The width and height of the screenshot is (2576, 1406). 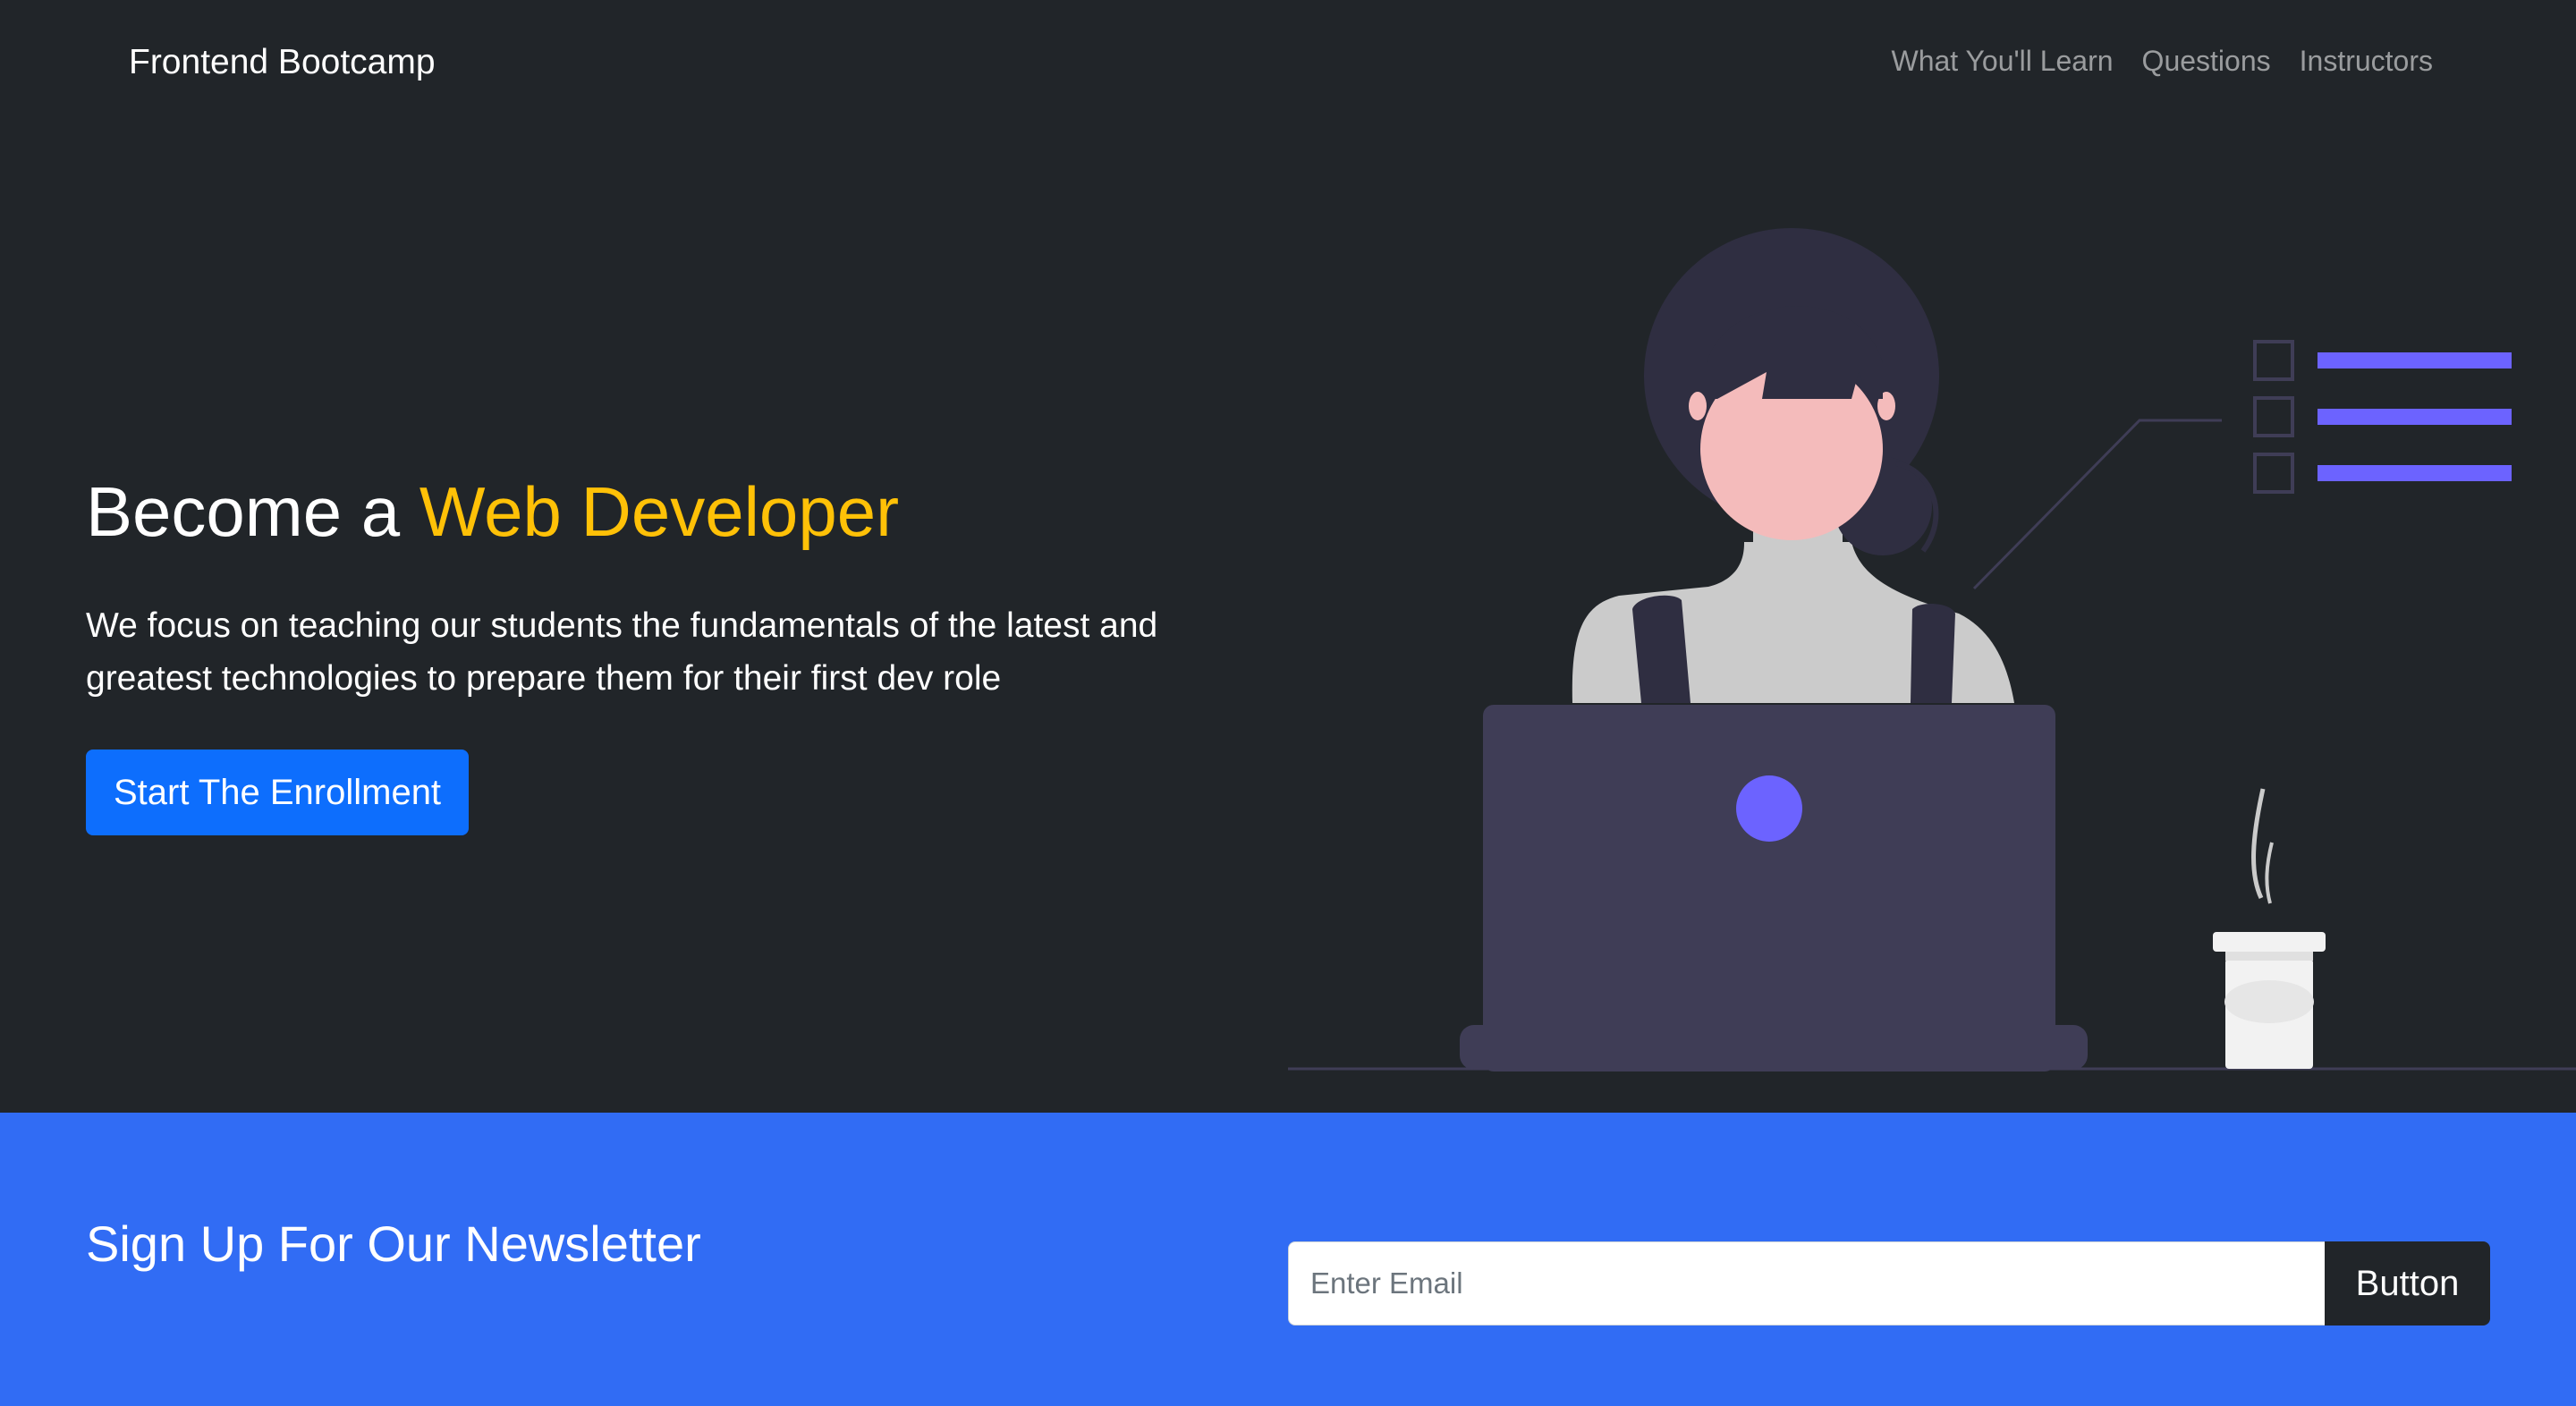 I want to click on newsletter-submit-button: Button, so click(x=2407, y=1284).